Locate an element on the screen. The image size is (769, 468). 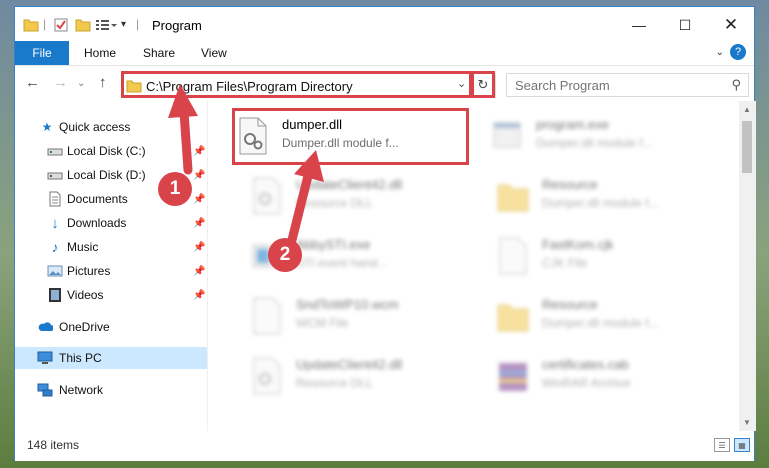
ribbon-tabs: File Home Share View ⌄ ? is located at coordinates (384, 53).